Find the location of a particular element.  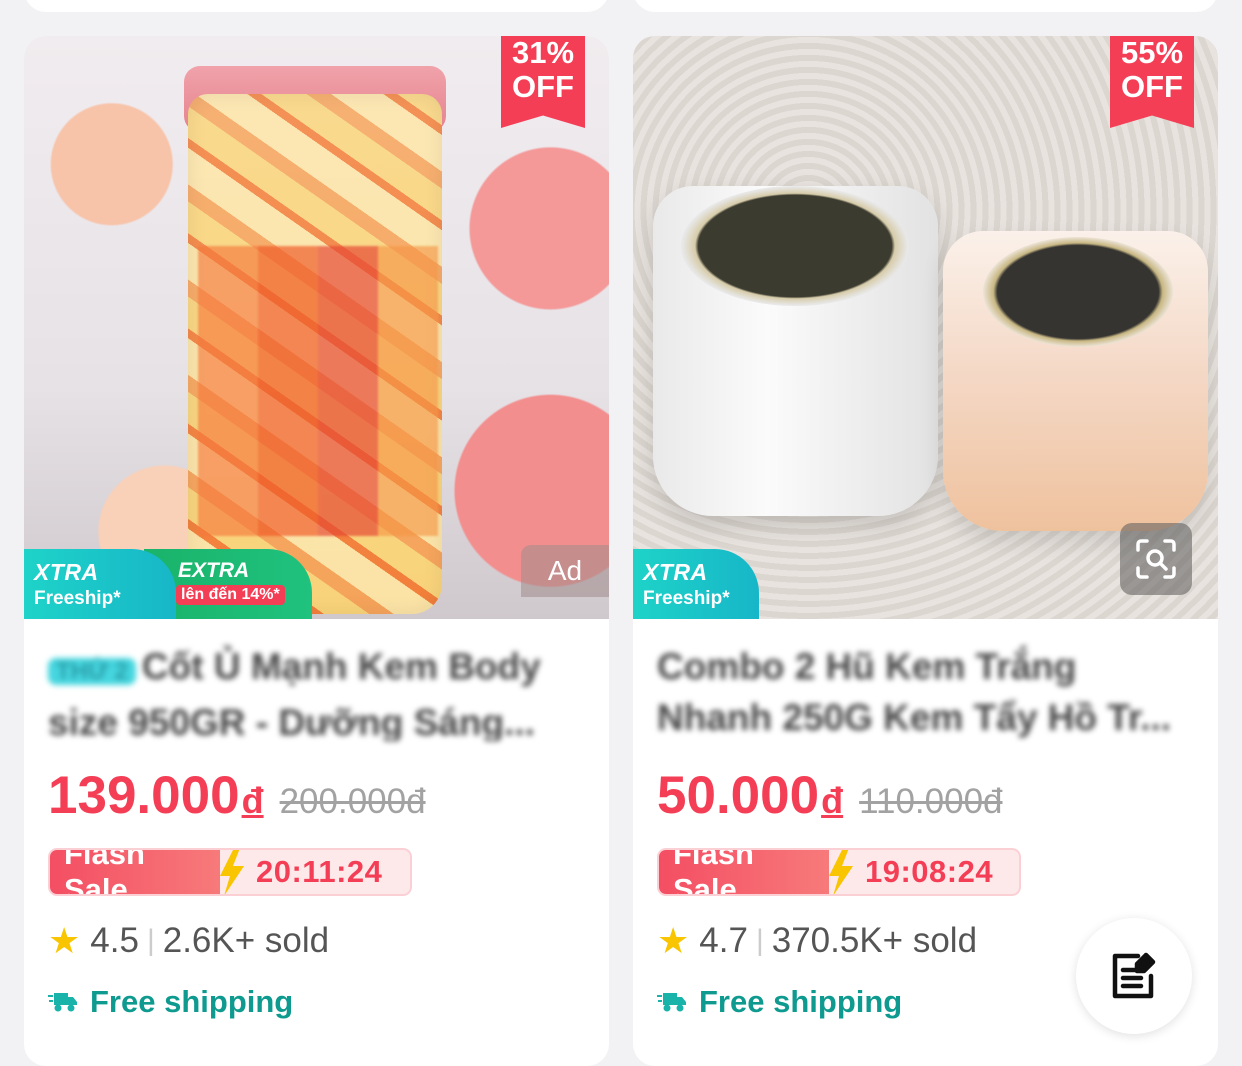

discount-percent: 31% is located at coordinates (543, 53).